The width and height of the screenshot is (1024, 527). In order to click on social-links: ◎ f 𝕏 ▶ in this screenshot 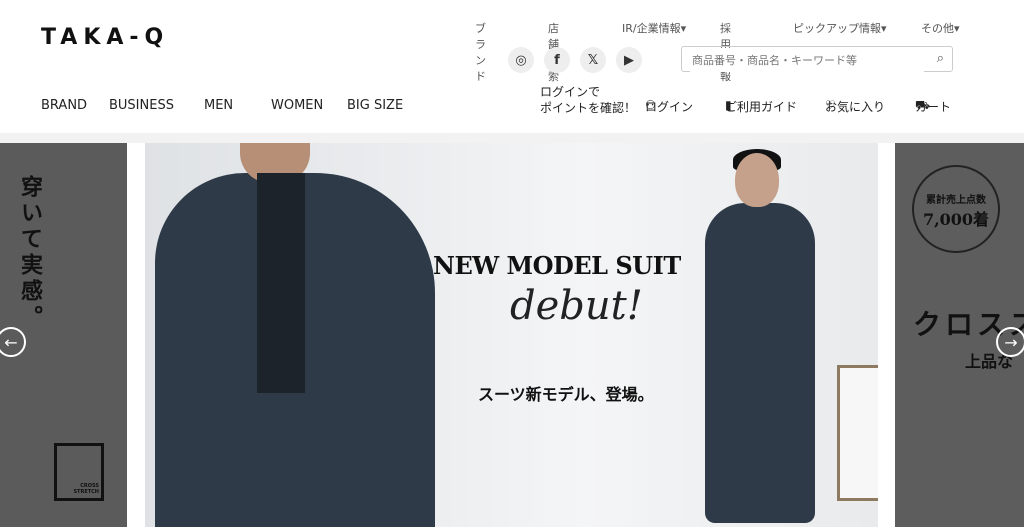, I will do `click(575, 60)`.